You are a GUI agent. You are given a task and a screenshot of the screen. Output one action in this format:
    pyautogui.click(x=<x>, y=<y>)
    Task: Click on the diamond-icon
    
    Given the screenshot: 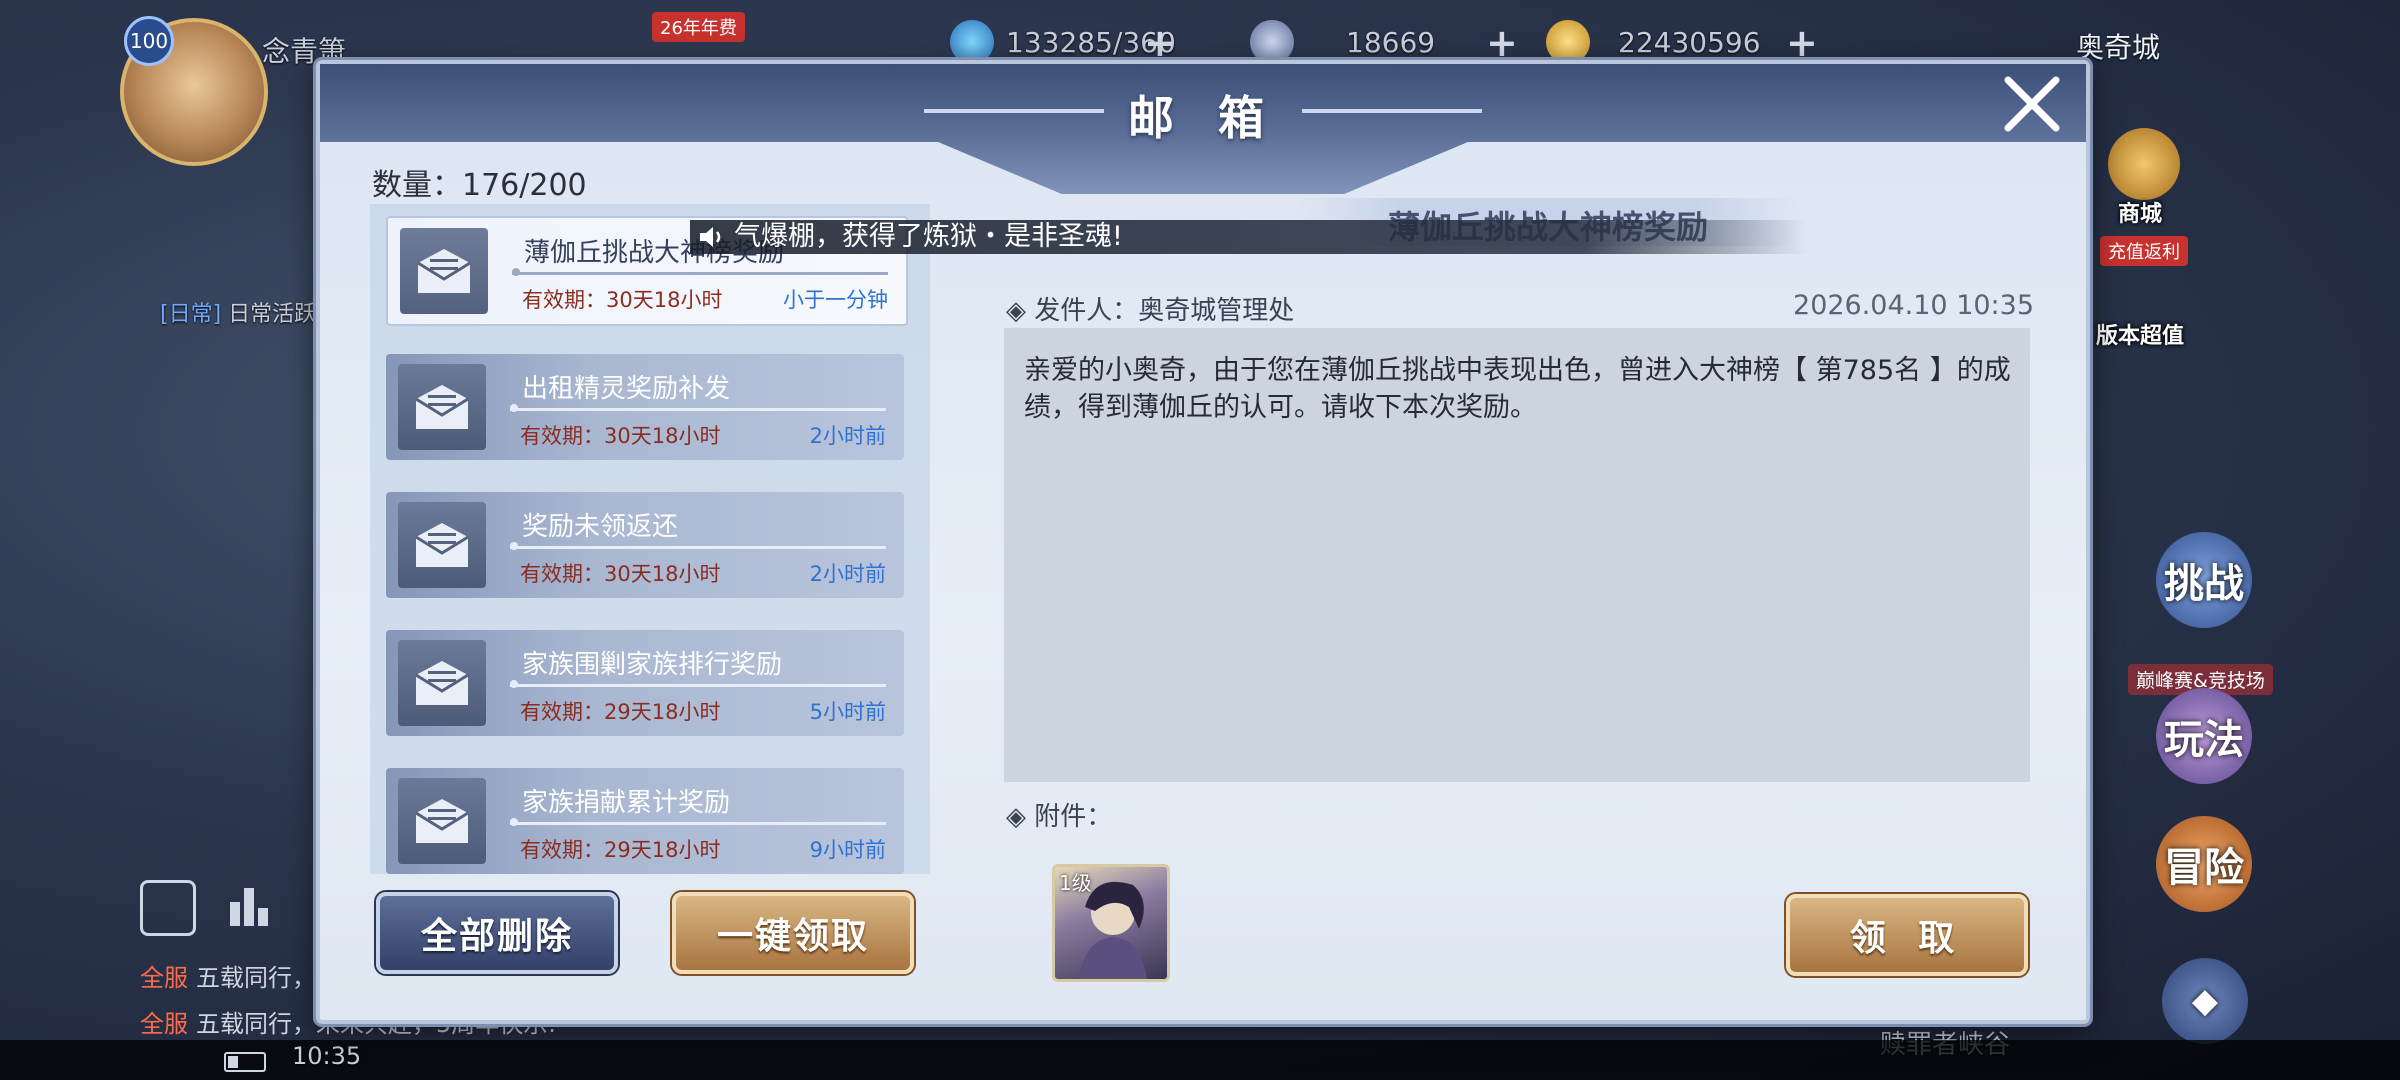 What is the action you would take?
    pyautogui.click(x=1272, y=42)
    